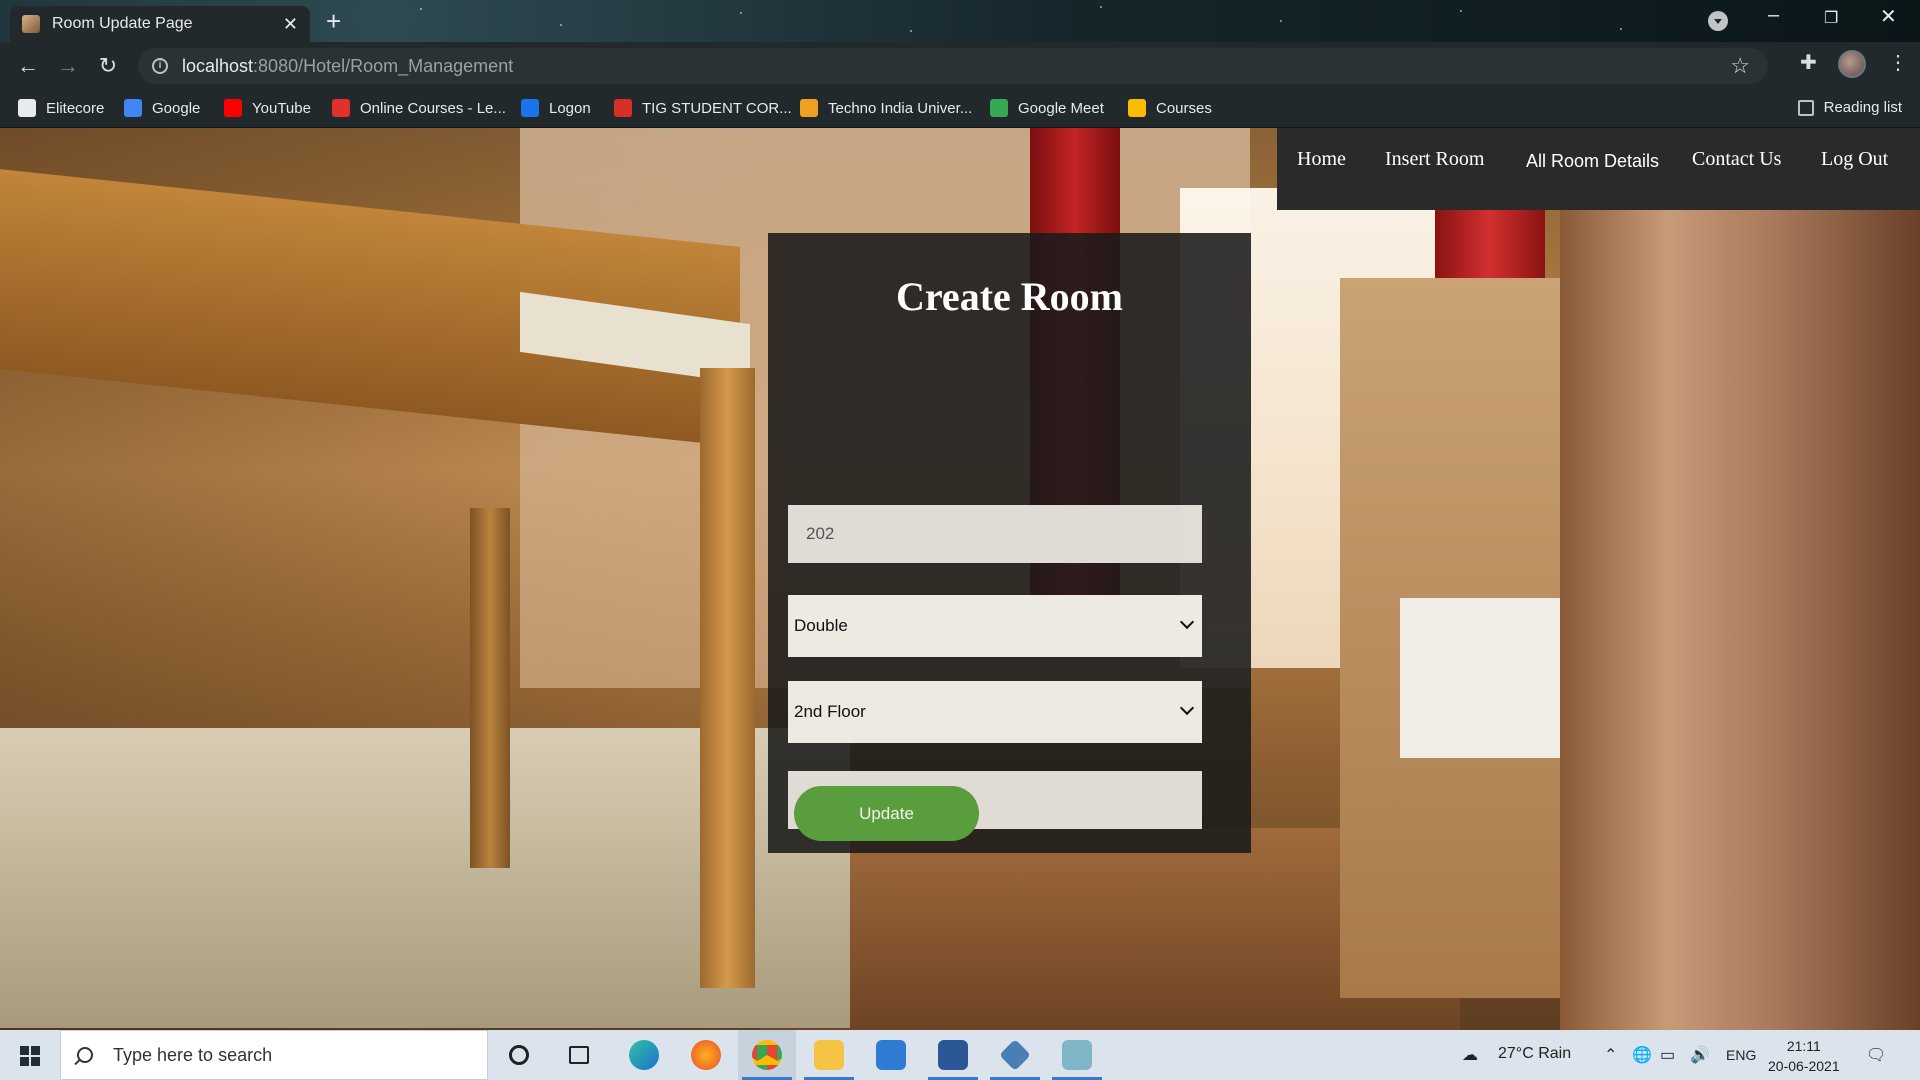 The height and width of the screenshot is (1080, 1920). Describe the element at coordinates (1061, 108) in the screenshot. I see `bookmark-label: Google Meet` at that location.